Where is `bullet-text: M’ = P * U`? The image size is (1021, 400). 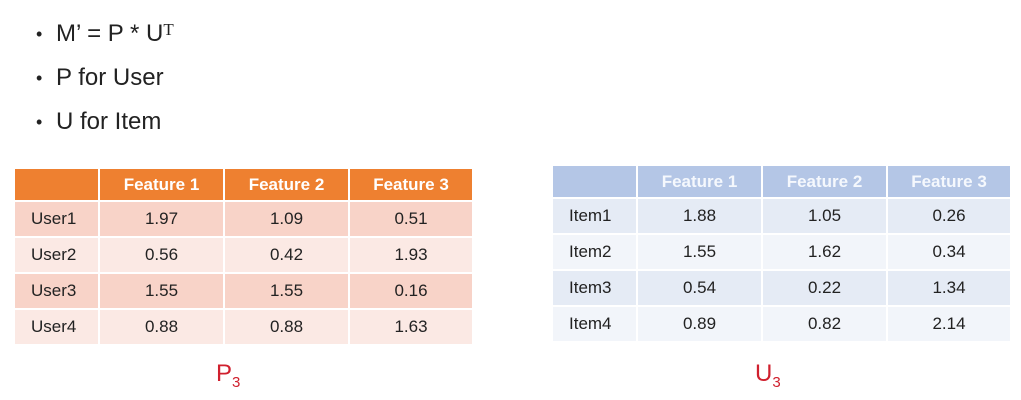
bullet-text: M’ = P * U is located at coordinates (110, 33).